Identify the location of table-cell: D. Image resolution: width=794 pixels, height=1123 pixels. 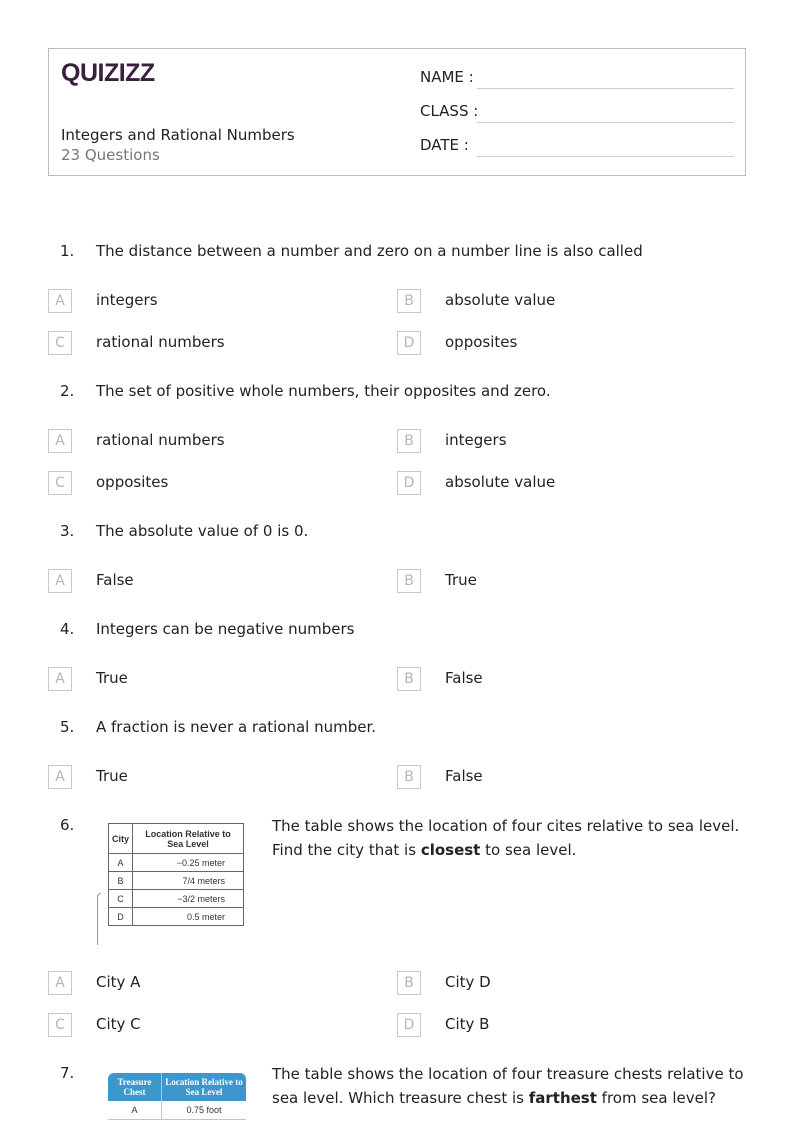
(120, 916).